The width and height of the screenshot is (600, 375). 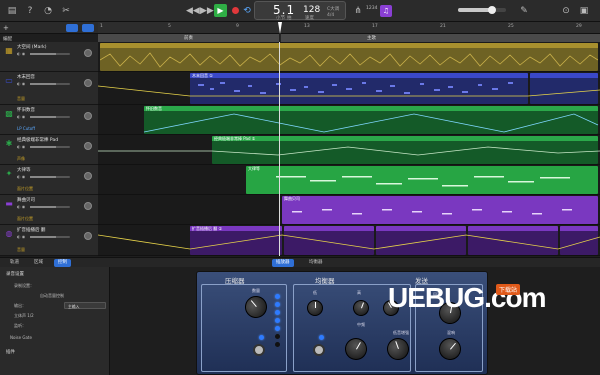 I want to click on track-header: ▩ 怀旧数音 ◐ ◉ LP Cutoff, so click(x=49, y=120).